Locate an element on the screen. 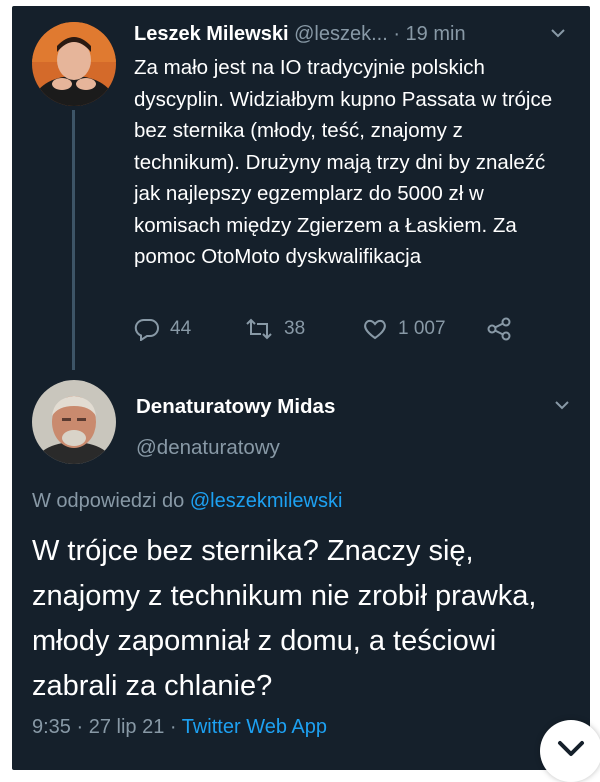 This screenshot has width=600, height=782. reply-prefix: W odpowiedzi do is located at coordinates (108, 501).